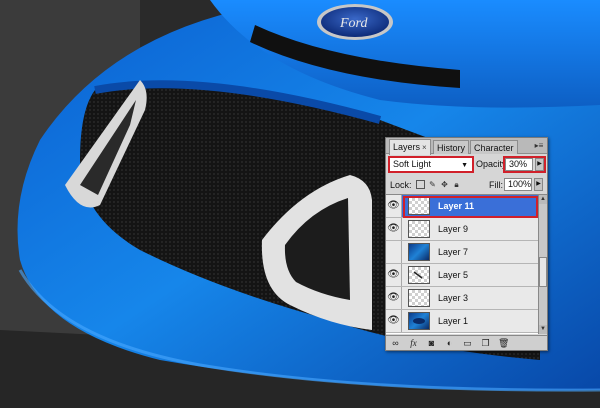 Image resolution: width=600 pixels, height=408 pixels. What do you see at coordinates (444, 184) in the screenshot?
I see `lock-move-icon: ✥` at bounding box center [444, 184].